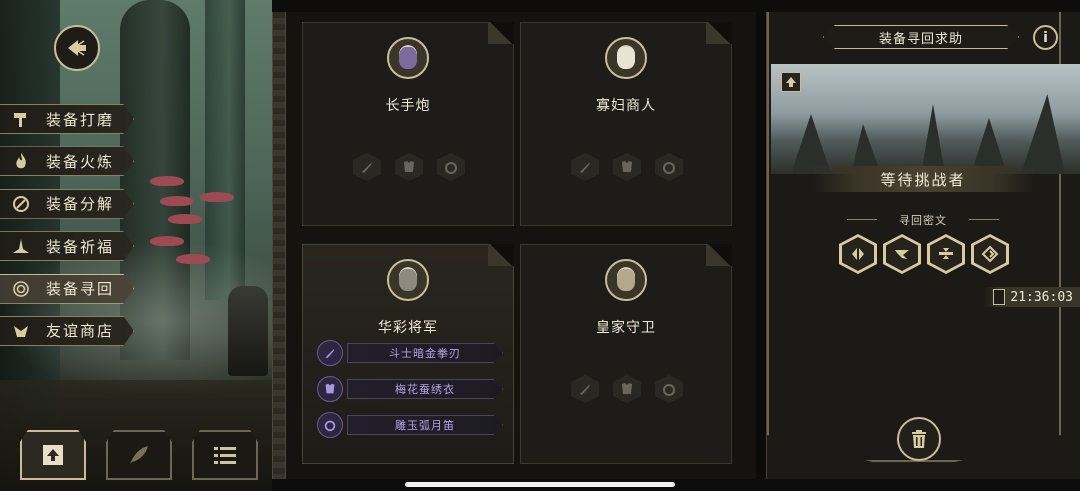 The image size is (1080, 491). Describe the element at coordinates (902, 254) in the screenshot. I see `rune-2-icon` at that location.